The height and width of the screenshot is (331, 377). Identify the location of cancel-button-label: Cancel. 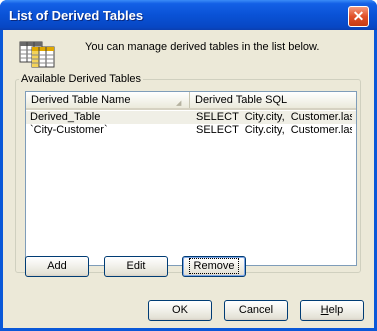
(256, 310).